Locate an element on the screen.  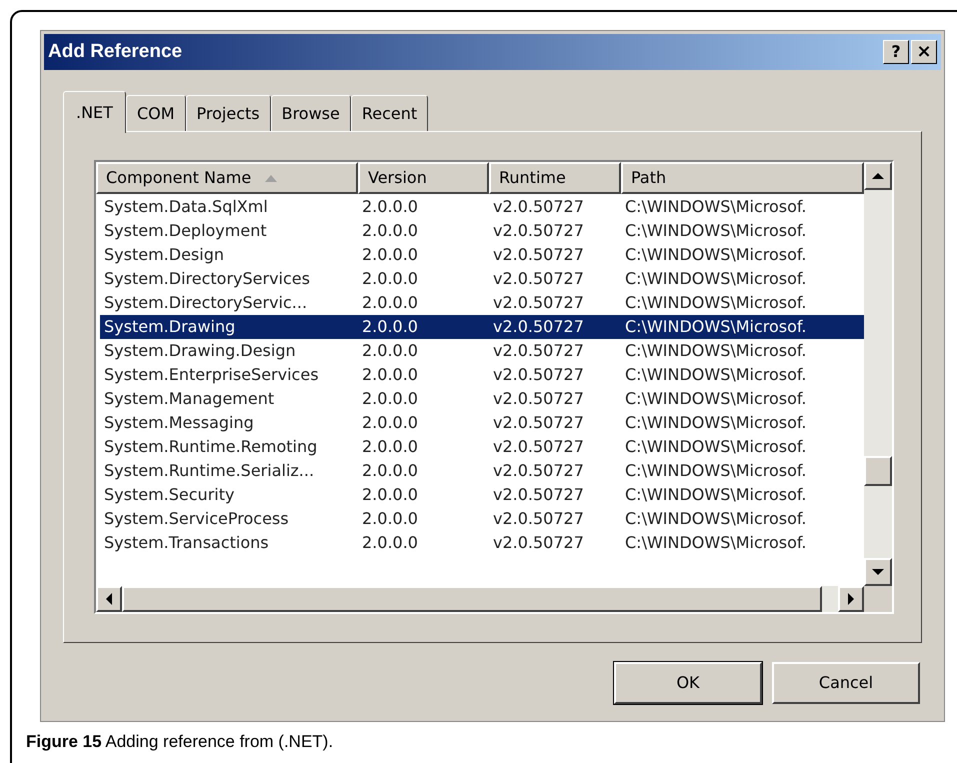
table-cell-text: System.Security is located at coordinates (169, 495).